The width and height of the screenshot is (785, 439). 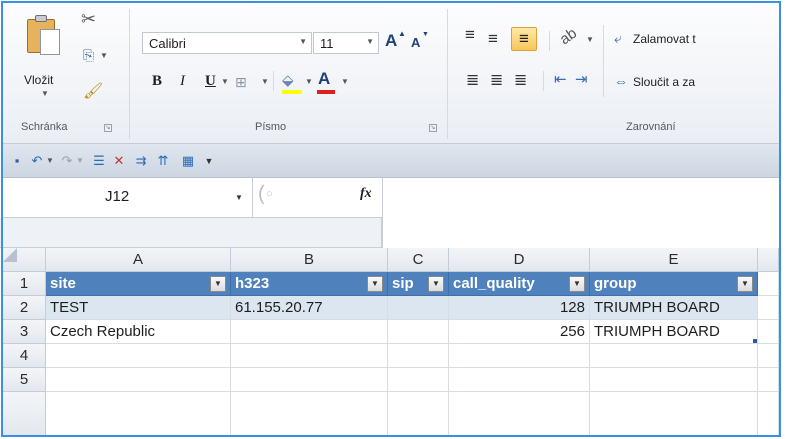 What do you see at coordinates (93, 91) in the screenshot?
I see `format-painter-icon: 🖌` at bounding box center [93, 91].